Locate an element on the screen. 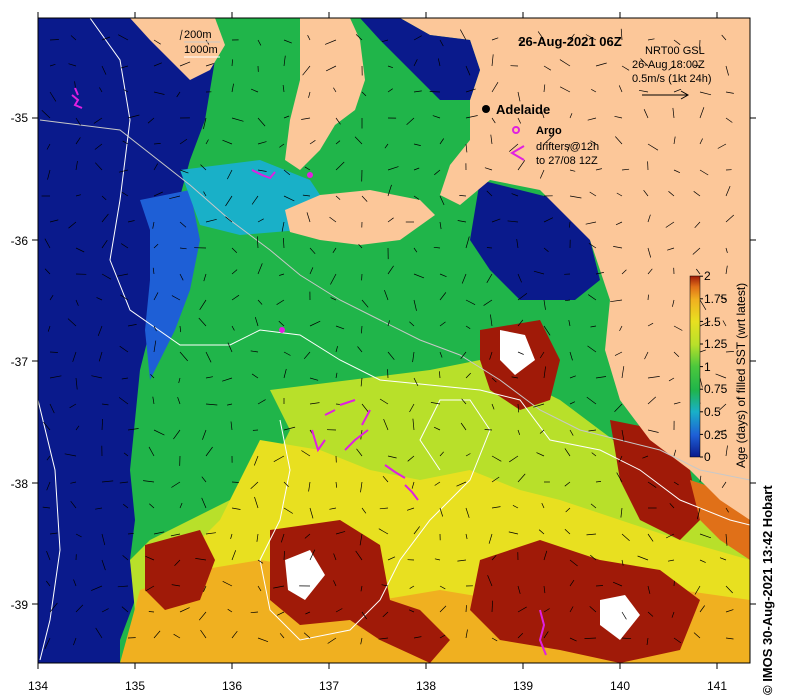  drifter-legend-line2: to 27/08 12Z is located at coordinates (567, 161).